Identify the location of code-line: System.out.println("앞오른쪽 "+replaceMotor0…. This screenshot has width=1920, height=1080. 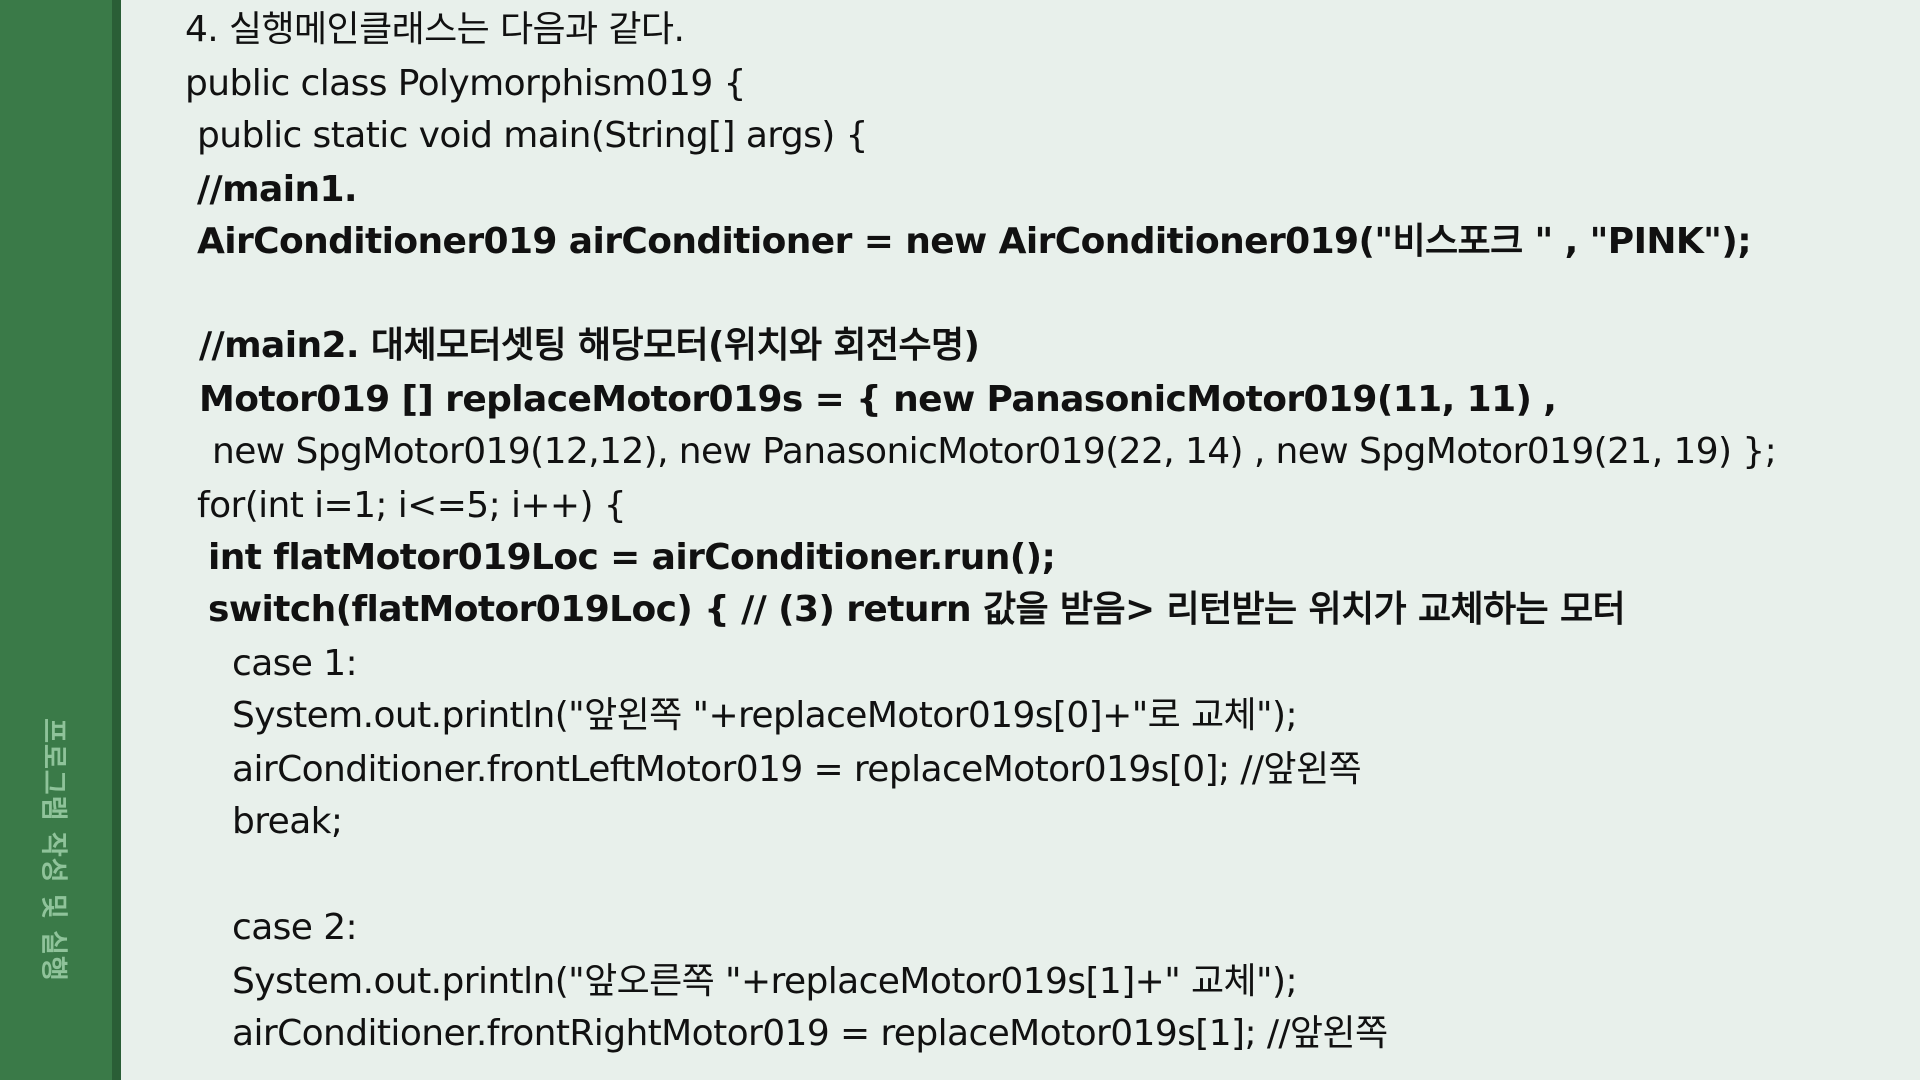
(765, 981).